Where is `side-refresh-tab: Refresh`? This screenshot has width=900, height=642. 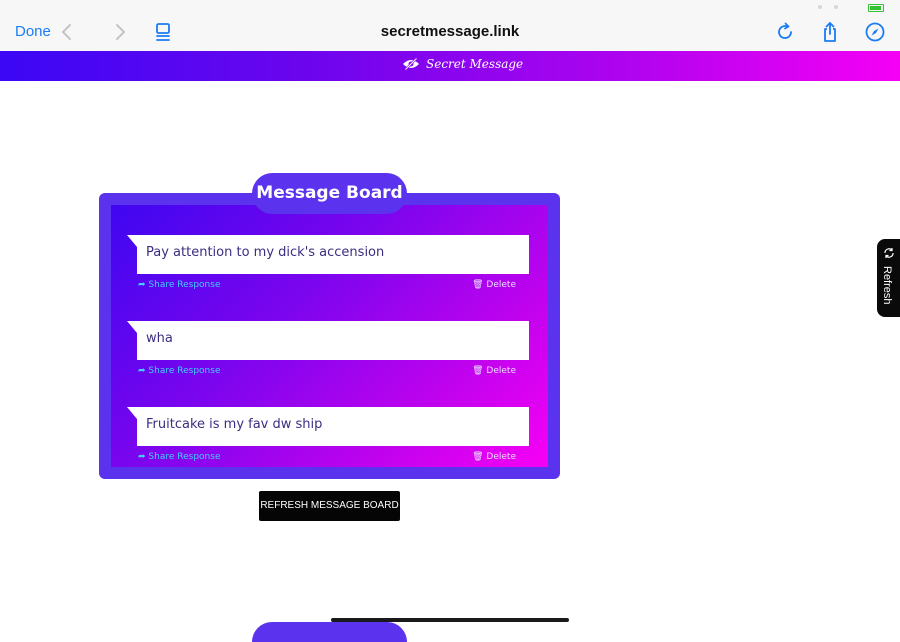 side-refresh-tab: Refresh is located at coordinates (888, 278).